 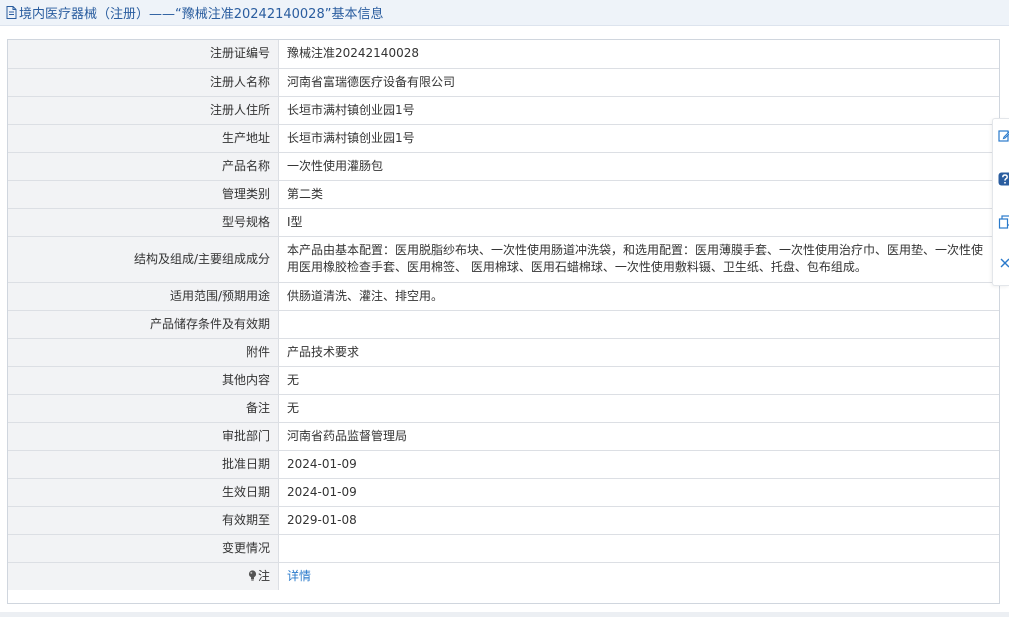 I want to click on row-value: 详情, so click(x=638, y=575).